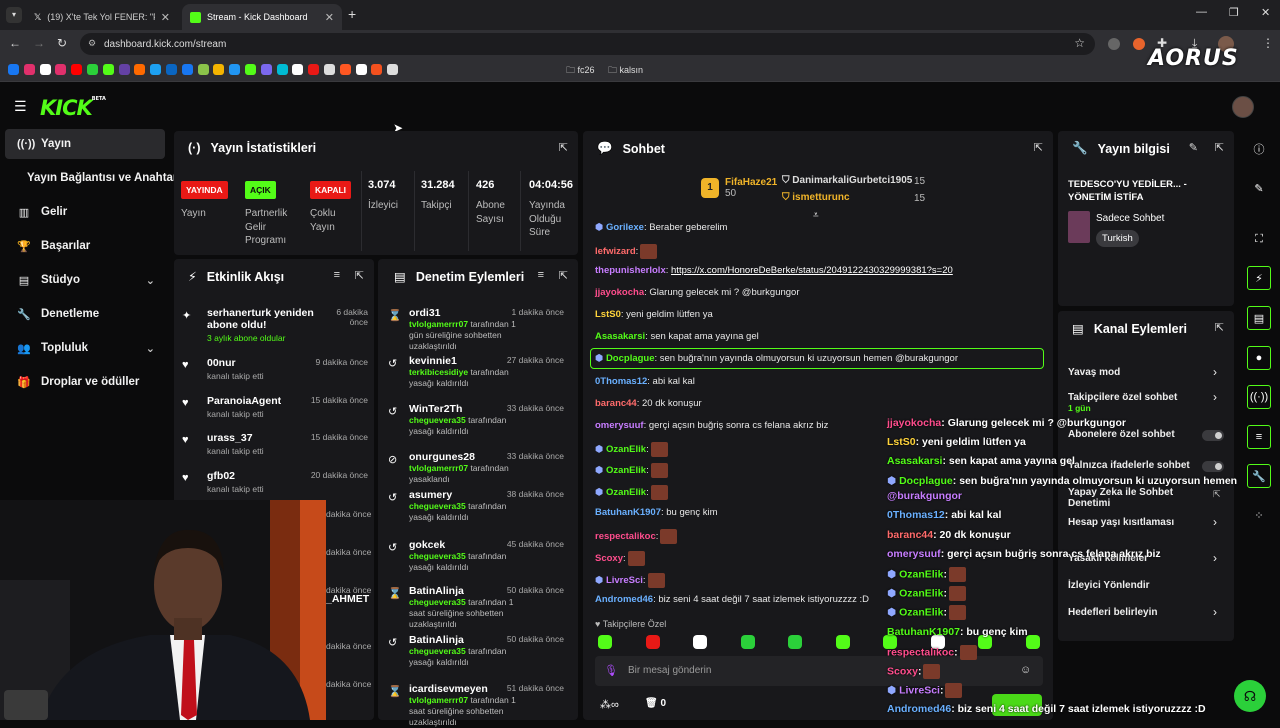 Image resolution: width=1280 pixels, height=728 pixels. I want to click on community-icon: ⁘, so click(1259, 515).